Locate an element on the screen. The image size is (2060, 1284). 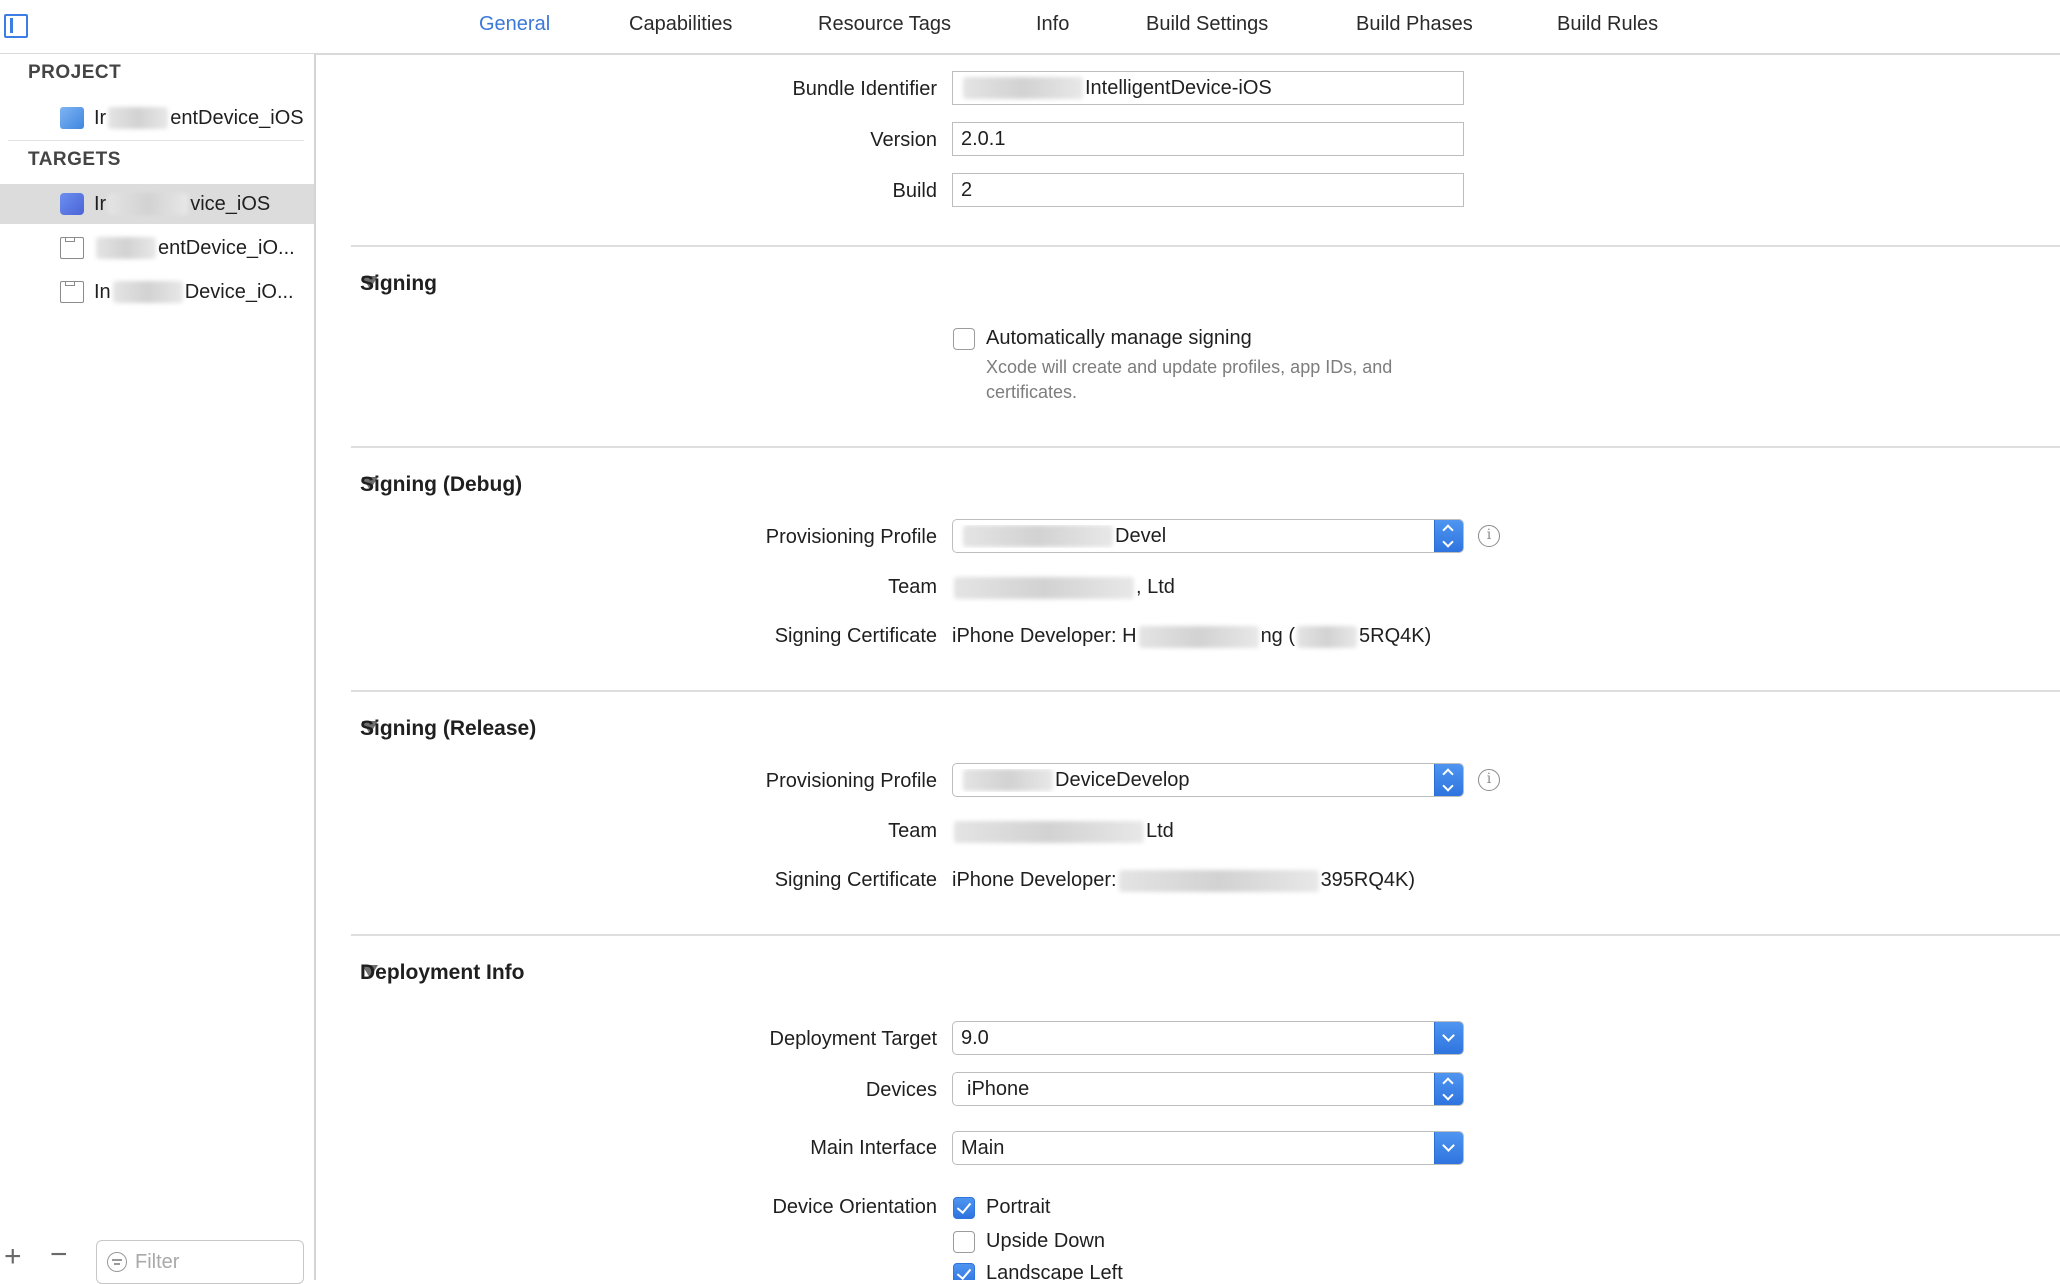
device-orientation-label: Device Orientation is located at coordinates (854, 1207).